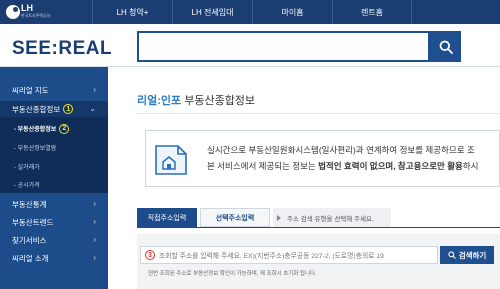  Describe the element at coordinates (36, 15) in the screenshot. I see `lh-logo-subtext: 한국토지주택공사` at that location.